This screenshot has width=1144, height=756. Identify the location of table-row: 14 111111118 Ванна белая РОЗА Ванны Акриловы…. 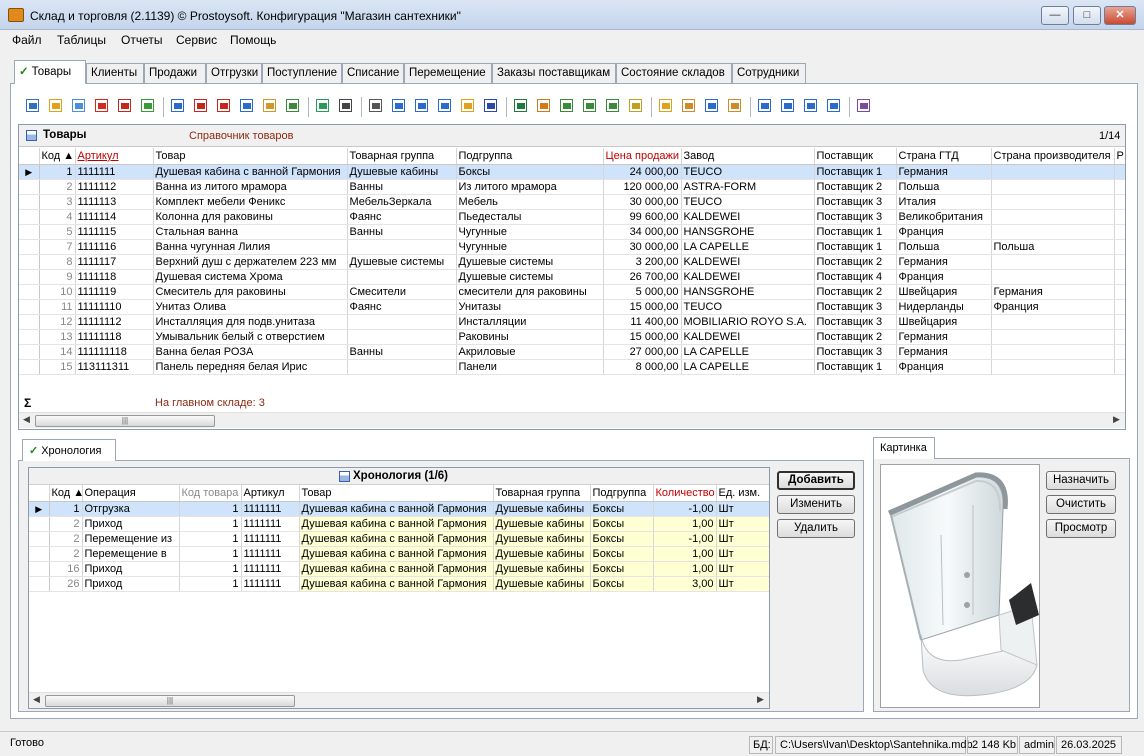
(572, 352).